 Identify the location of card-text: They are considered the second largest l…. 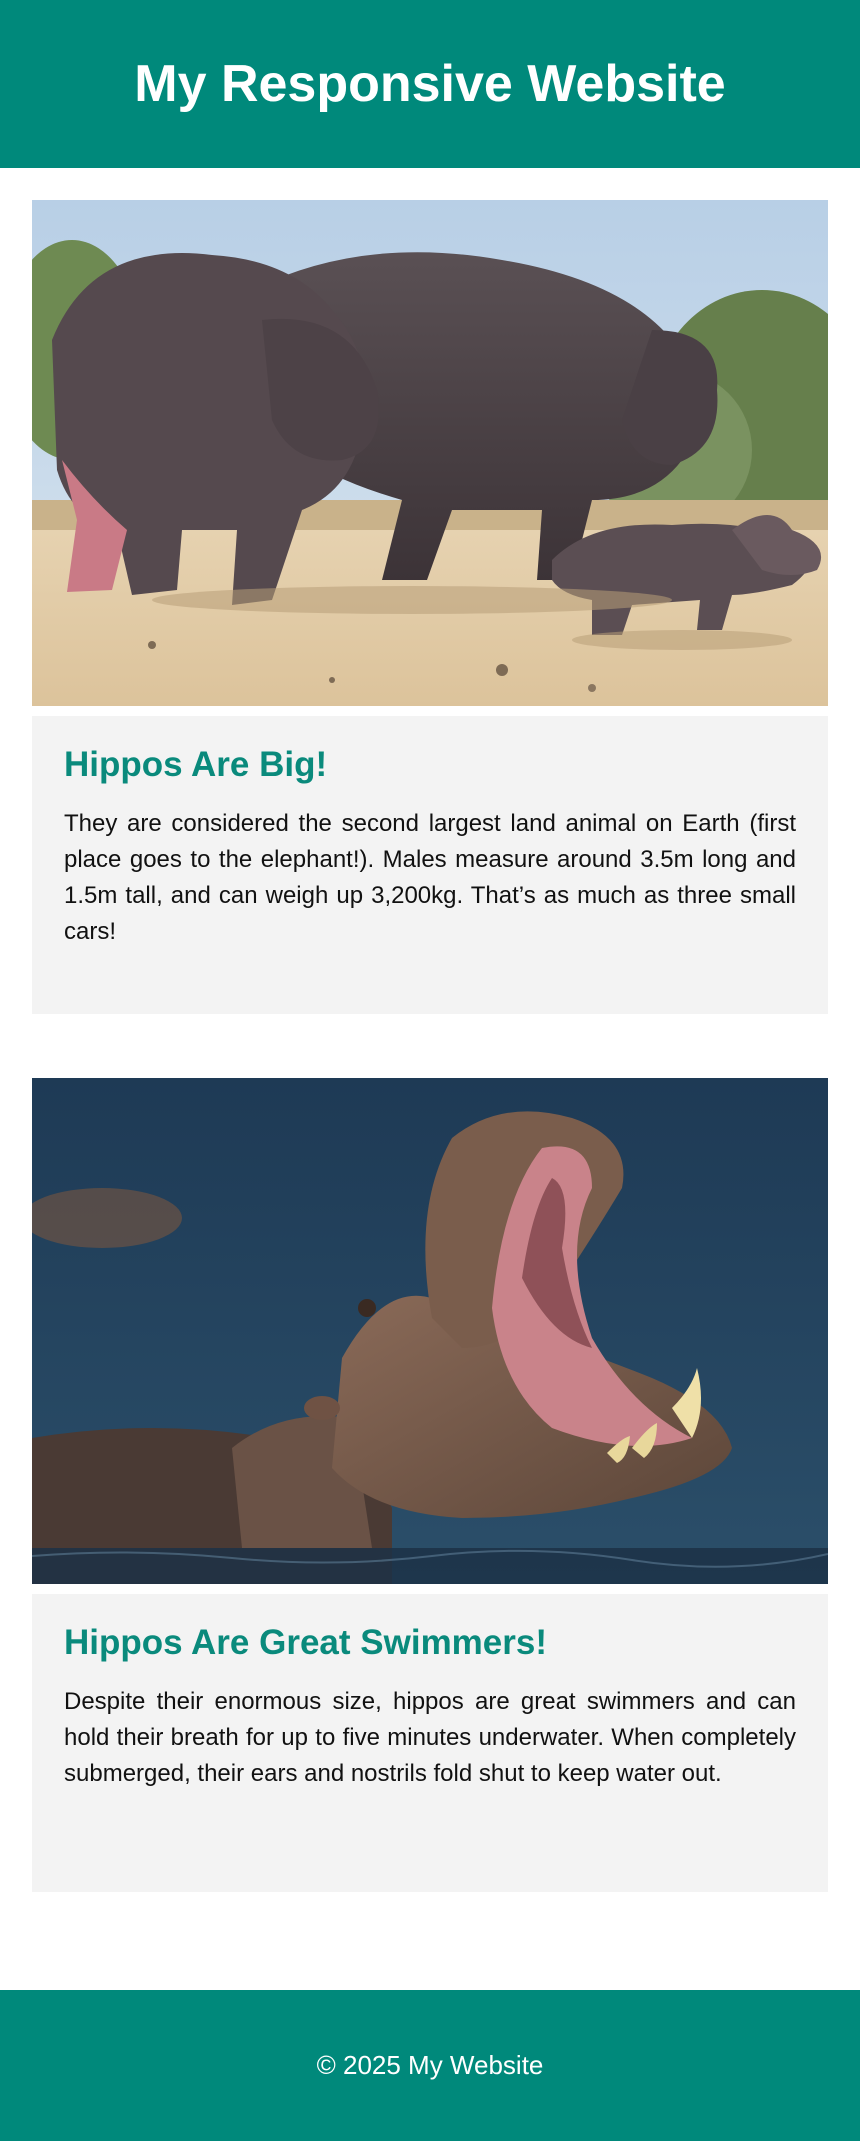
(430, 877).